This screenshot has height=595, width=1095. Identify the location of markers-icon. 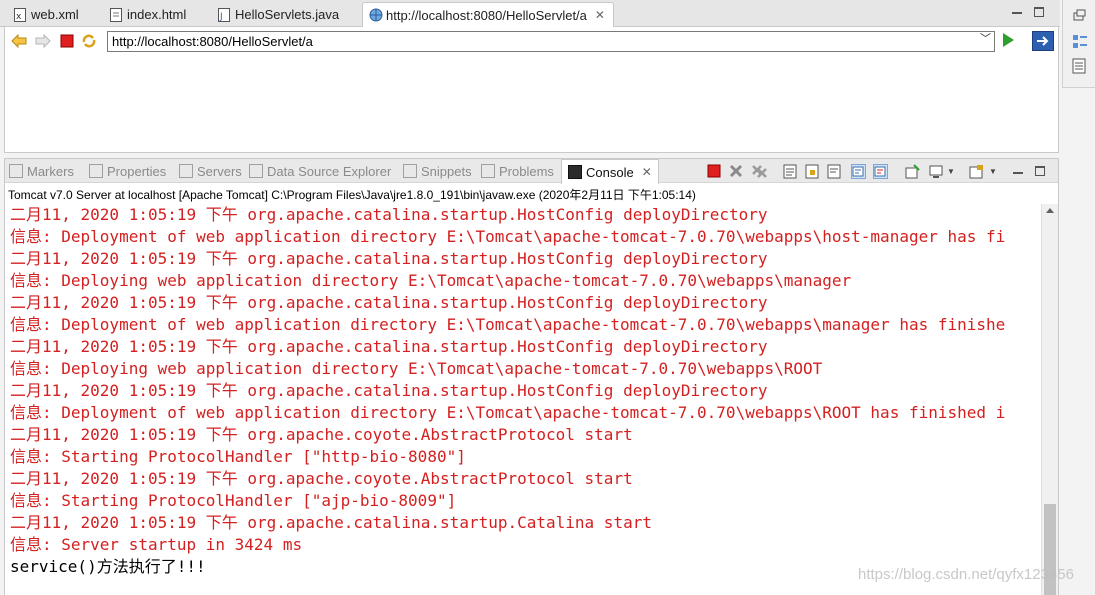
(16, 171).